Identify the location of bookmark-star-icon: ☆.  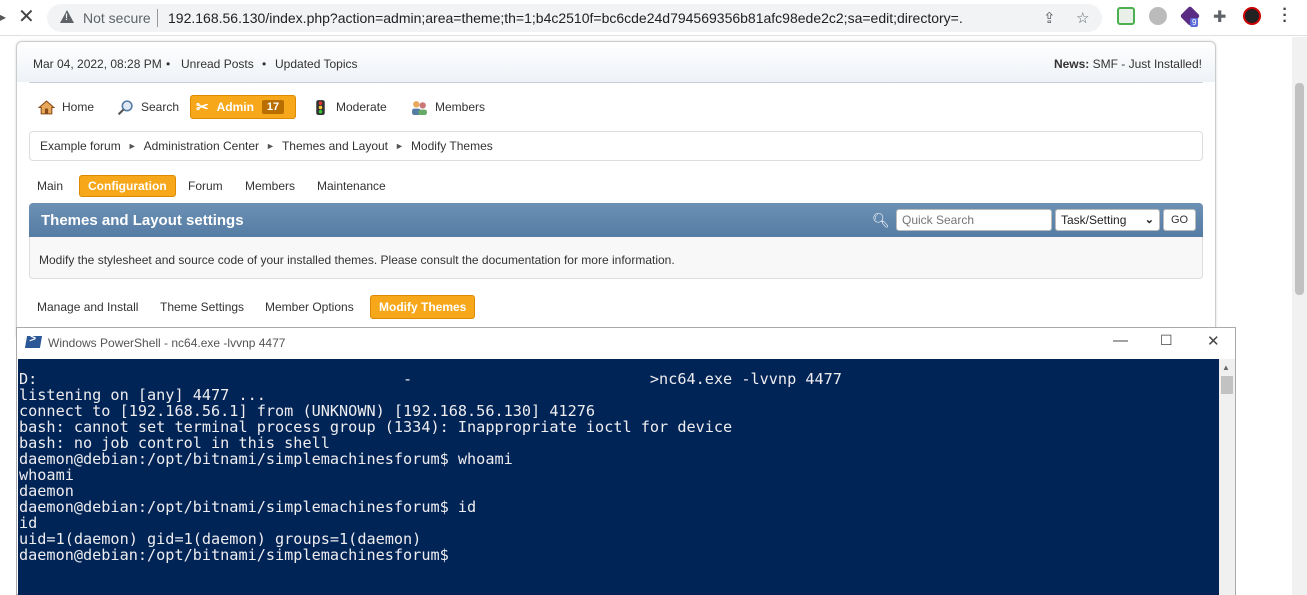
(1082, 18).